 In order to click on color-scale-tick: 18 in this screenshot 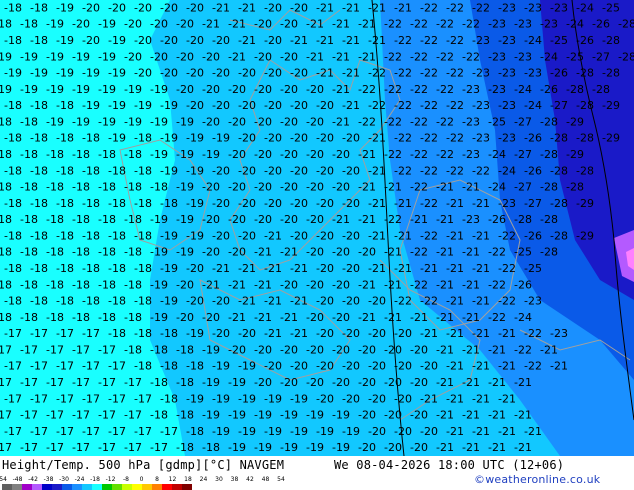, I will do `click(188, 479)`.